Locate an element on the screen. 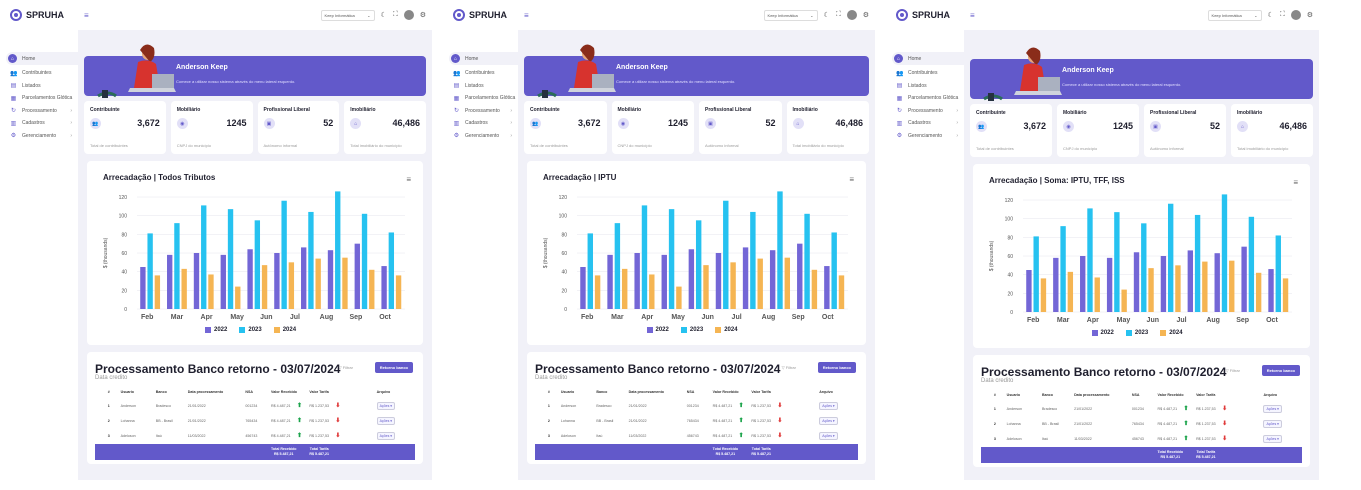 The height and width of the screenshot is (490, 1361). sidebar-item-gerenciamento: ⚙ Gerenciamento › is located at coordinates (925, 136).